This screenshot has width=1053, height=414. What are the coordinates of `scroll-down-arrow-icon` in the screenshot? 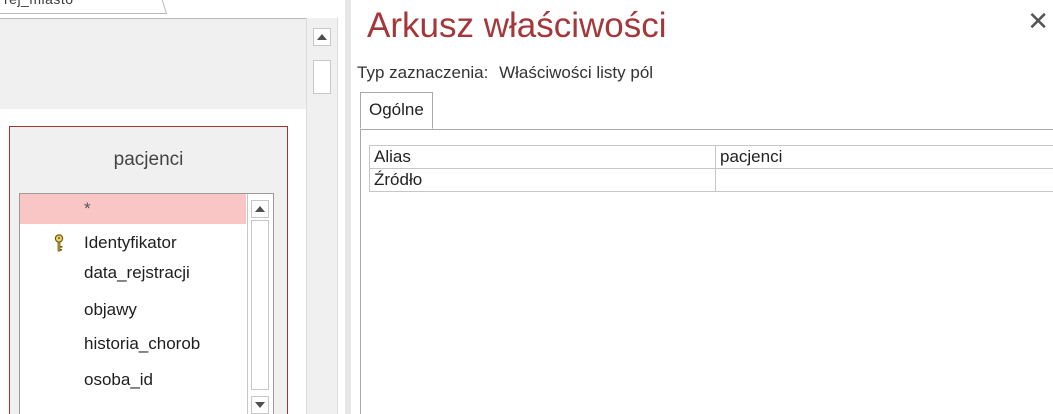 It's located at (260, 405).